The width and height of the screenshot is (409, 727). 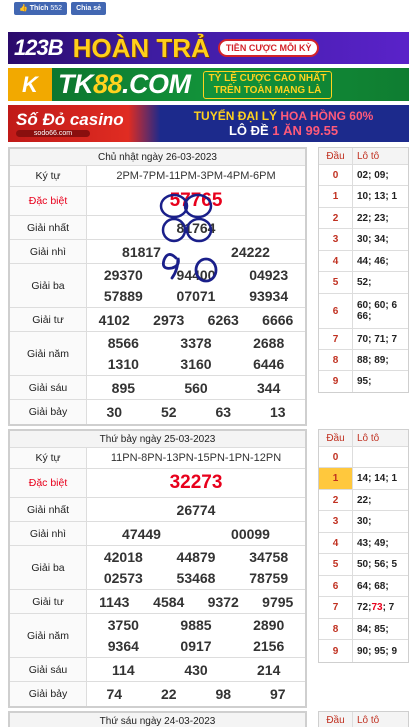 What do you see at coordinates (48, 176) in the screenshot?
I see `label-kytu: Ký tự` at bounding box center [48, 176].